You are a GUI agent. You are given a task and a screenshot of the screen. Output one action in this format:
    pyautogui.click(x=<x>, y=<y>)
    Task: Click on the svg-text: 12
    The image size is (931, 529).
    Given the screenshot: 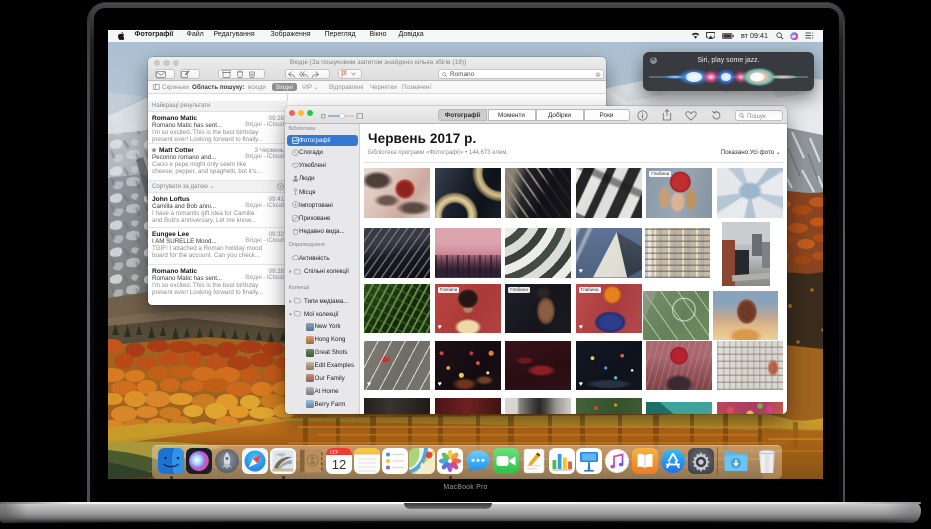 What is the action you would take?
    pyautogui.click(x=338, y=464)
    